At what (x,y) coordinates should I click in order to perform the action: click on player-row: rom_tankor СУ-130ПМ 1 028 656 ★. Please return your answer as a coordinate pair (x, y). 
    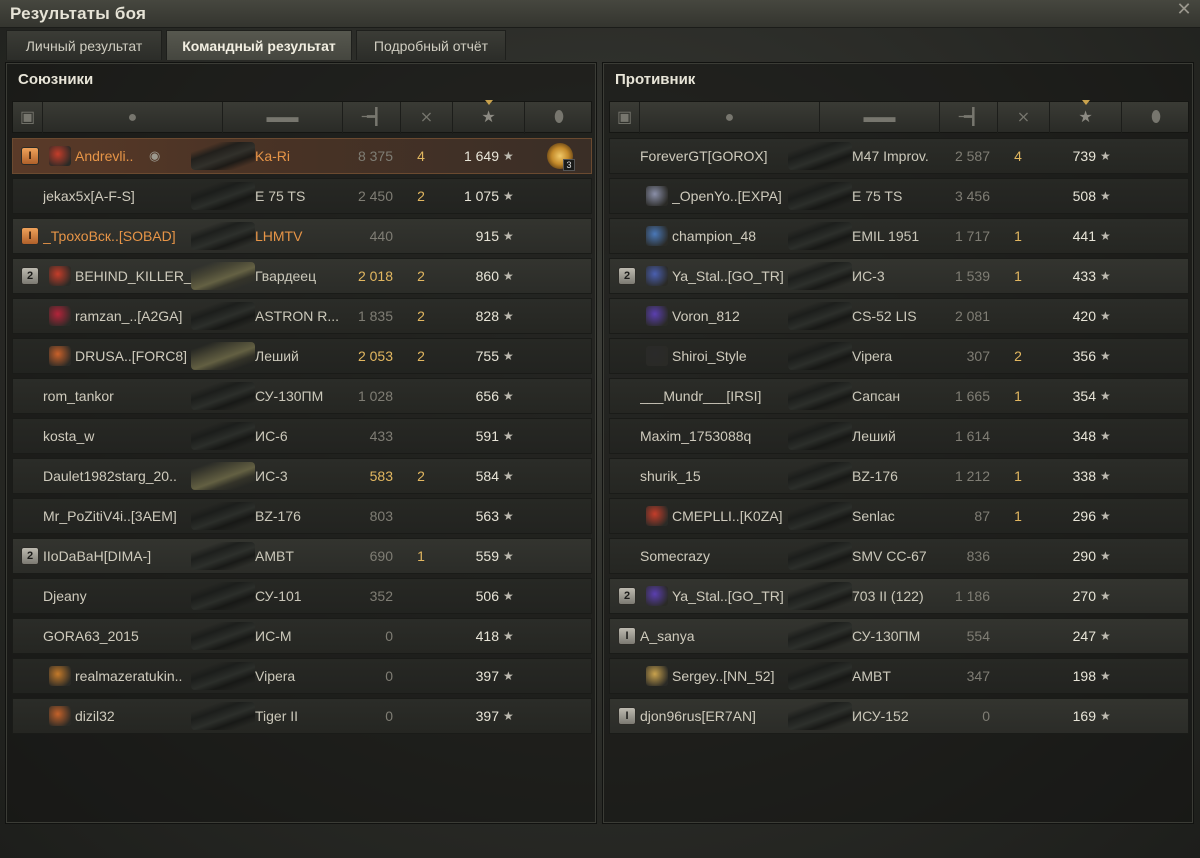
    Looking at the image, I should click on (302, 396).